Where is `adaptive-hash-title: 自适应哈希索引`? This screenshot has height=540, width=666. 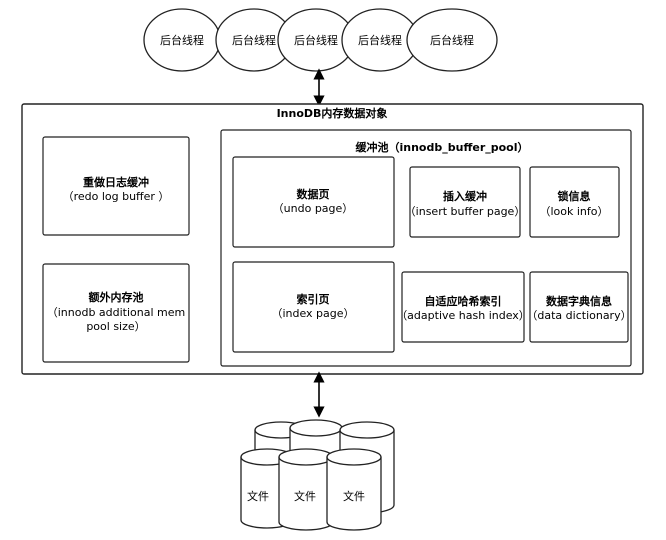
adaptive-hash-title: 自适应哈希索引 is located at coordinates (463, 301).